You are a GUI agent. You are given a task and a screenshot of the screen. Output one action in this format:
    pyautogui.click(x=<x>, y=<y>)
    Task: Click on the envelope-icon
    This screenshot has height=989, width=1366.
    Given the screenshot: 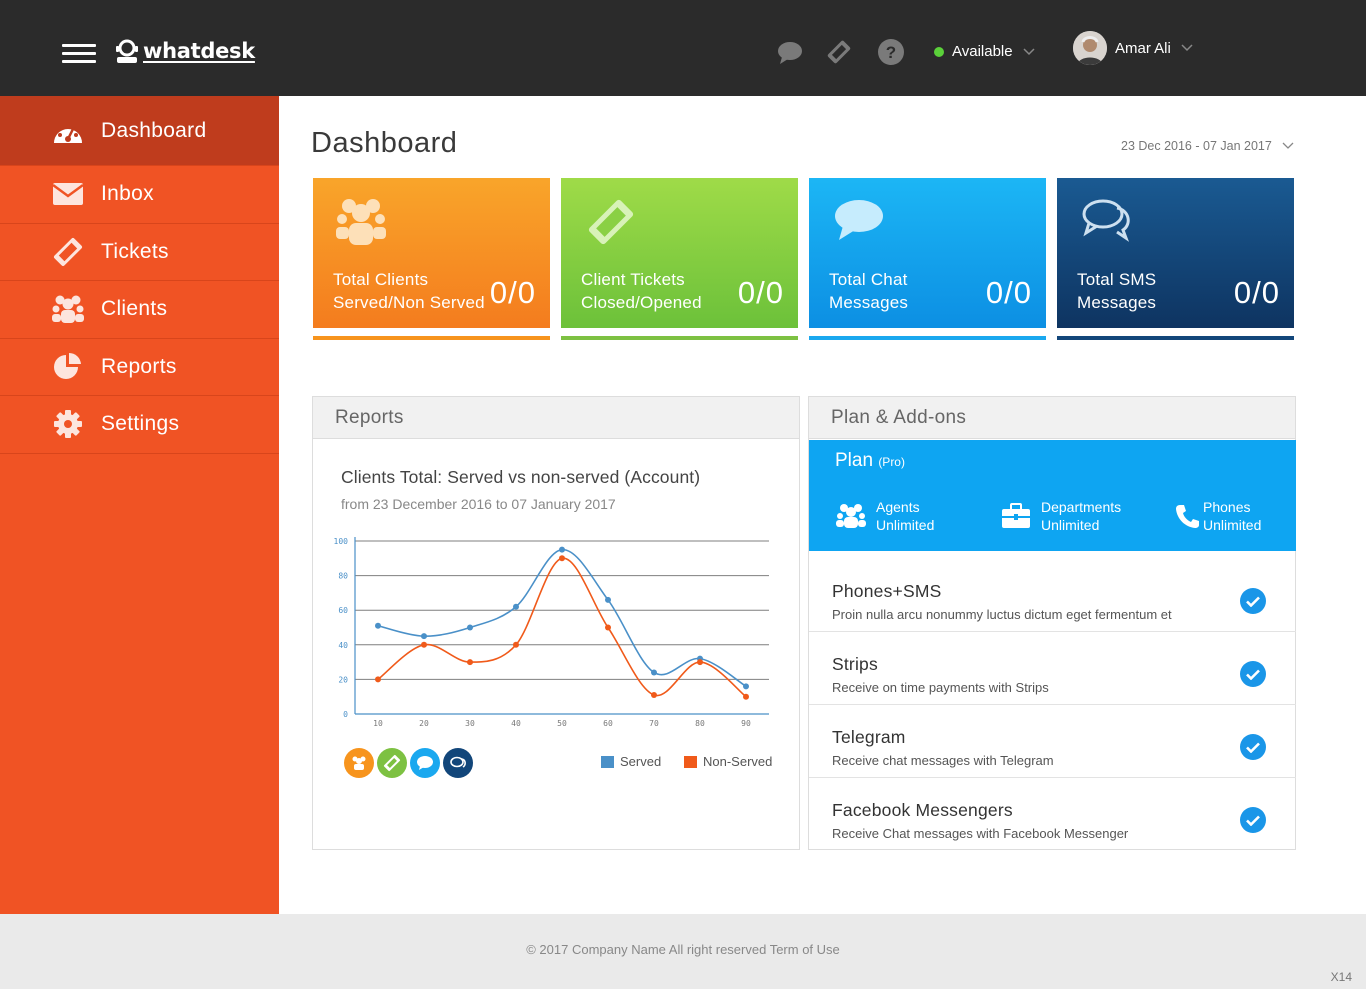 What is the action you would take?
    pyautogui.click(x=68, y=194)
    